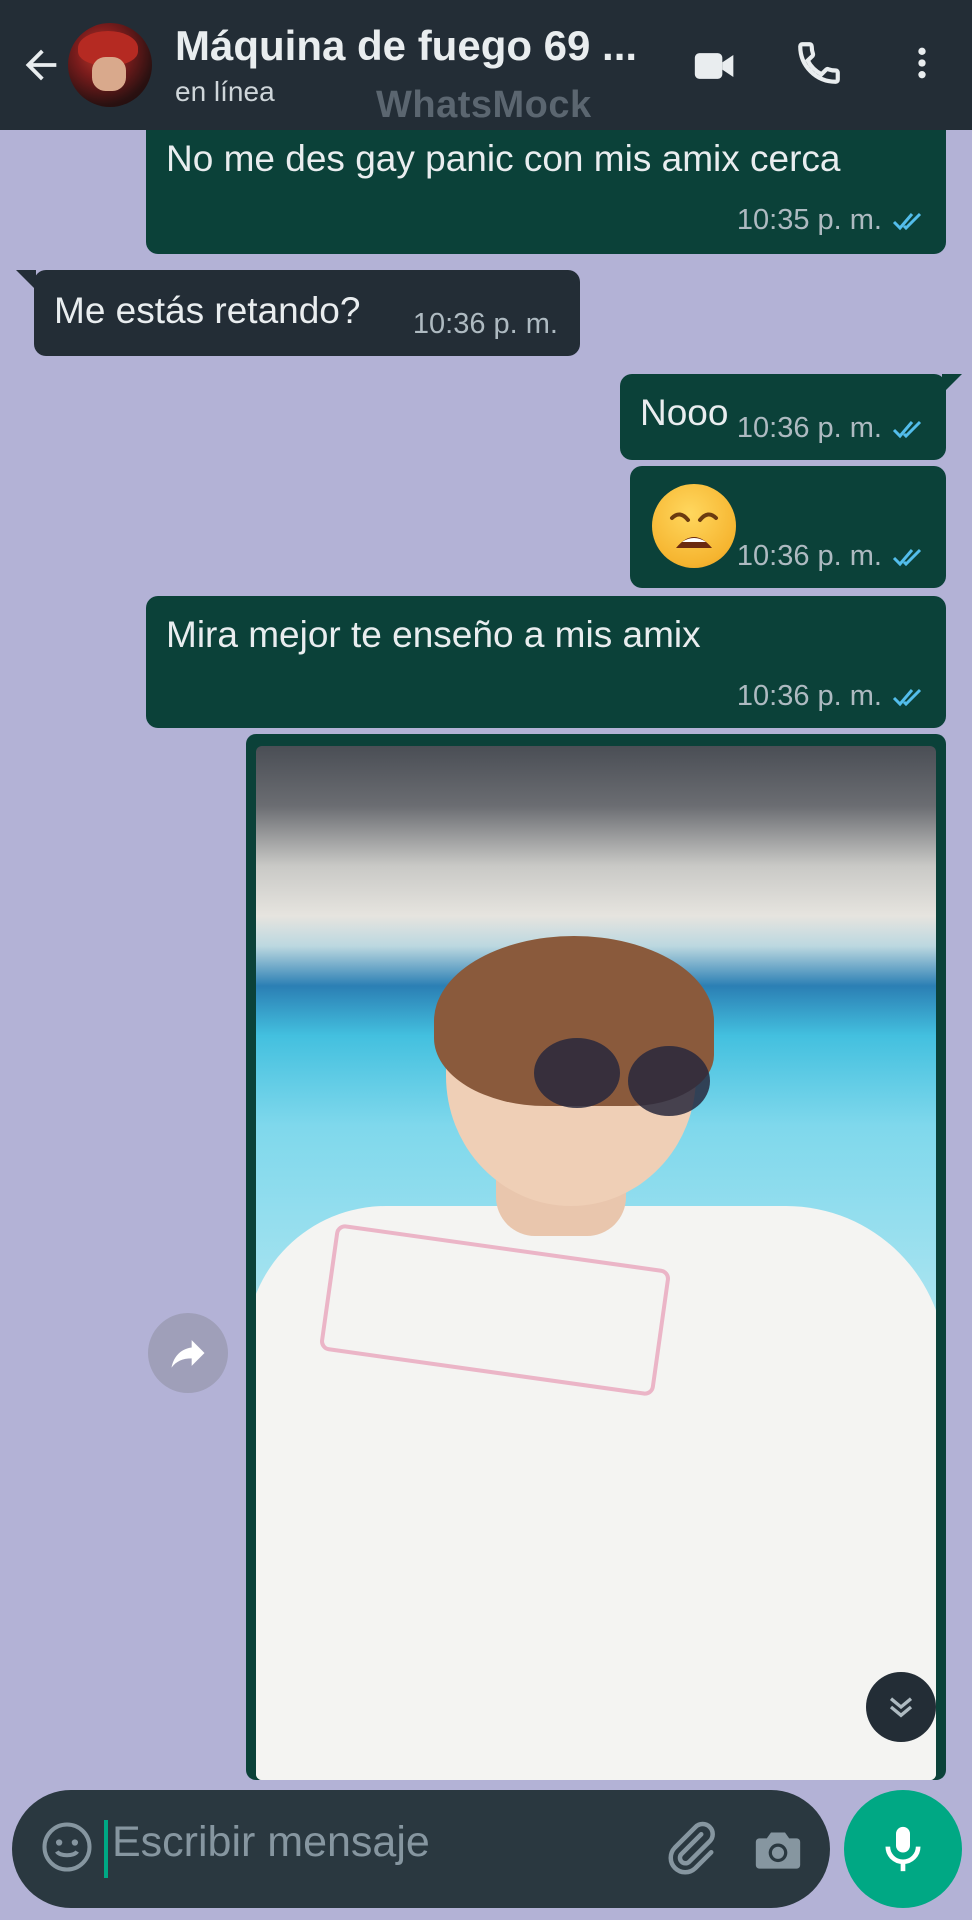 The image size is (972, 1920). I want to click on message-time: 10:35 p. m., so click(809, 220).